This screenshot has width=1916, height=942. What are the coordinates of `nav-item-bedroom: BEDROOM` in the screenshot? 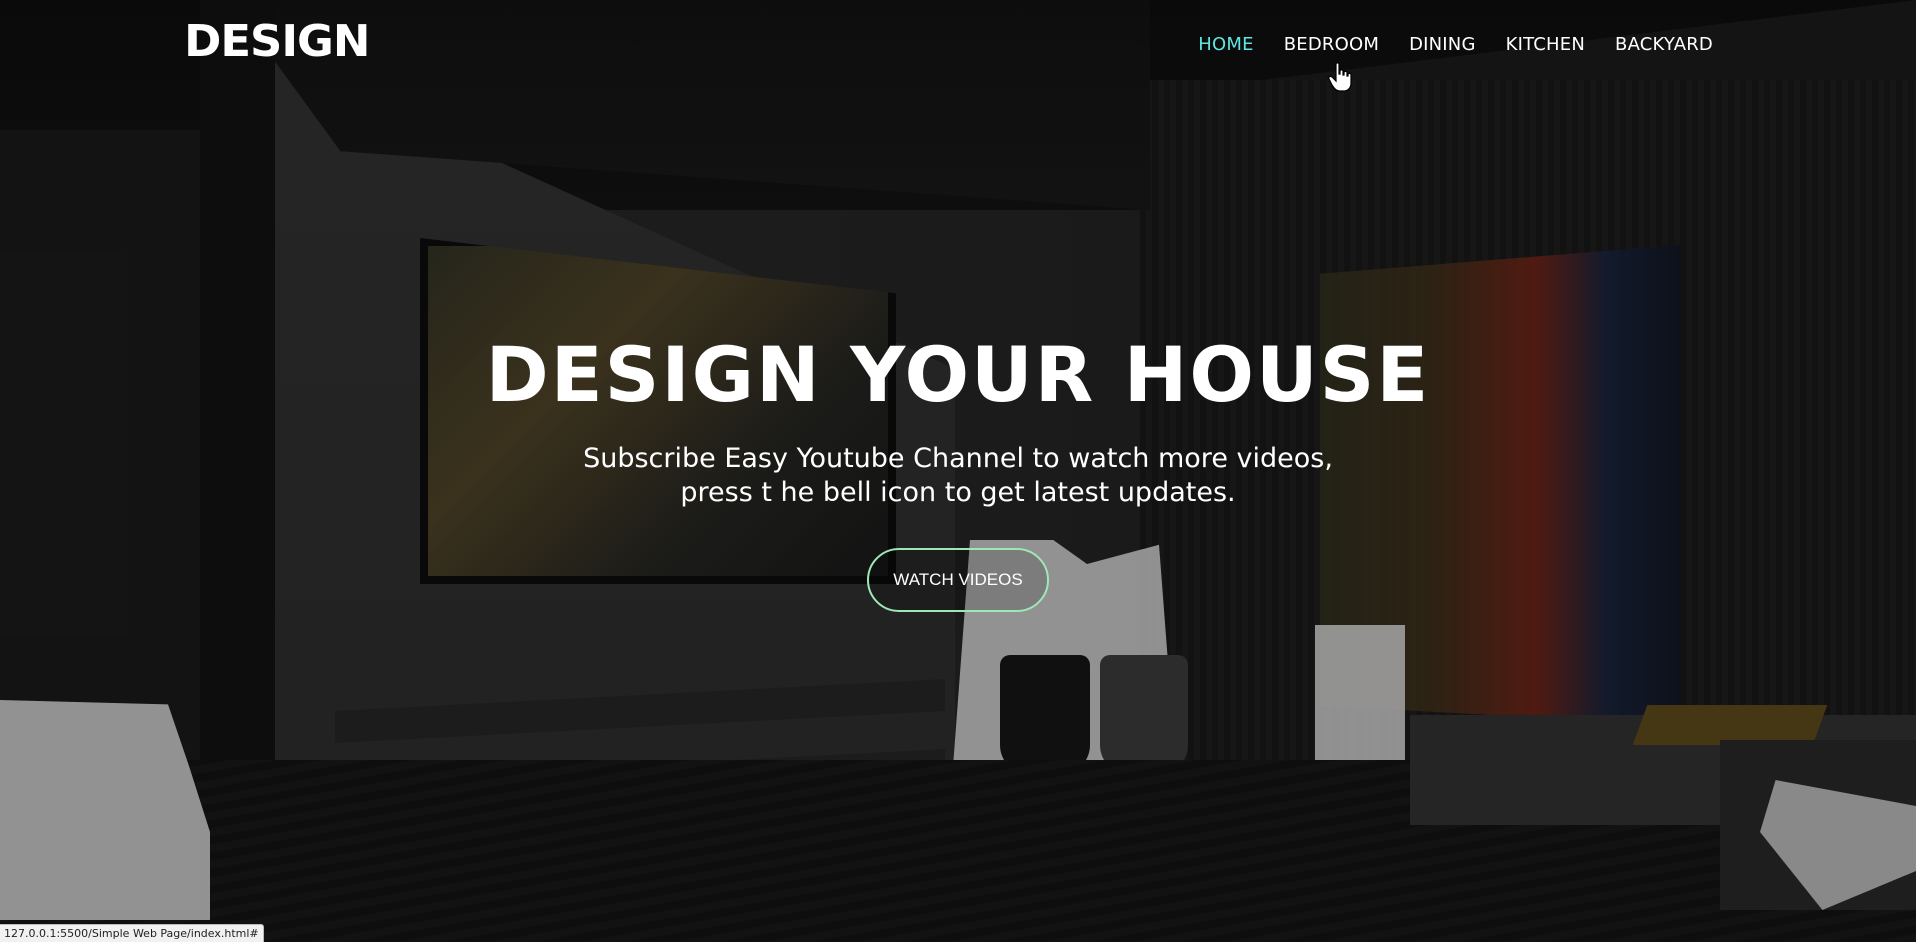 It's located at (1331, 44).